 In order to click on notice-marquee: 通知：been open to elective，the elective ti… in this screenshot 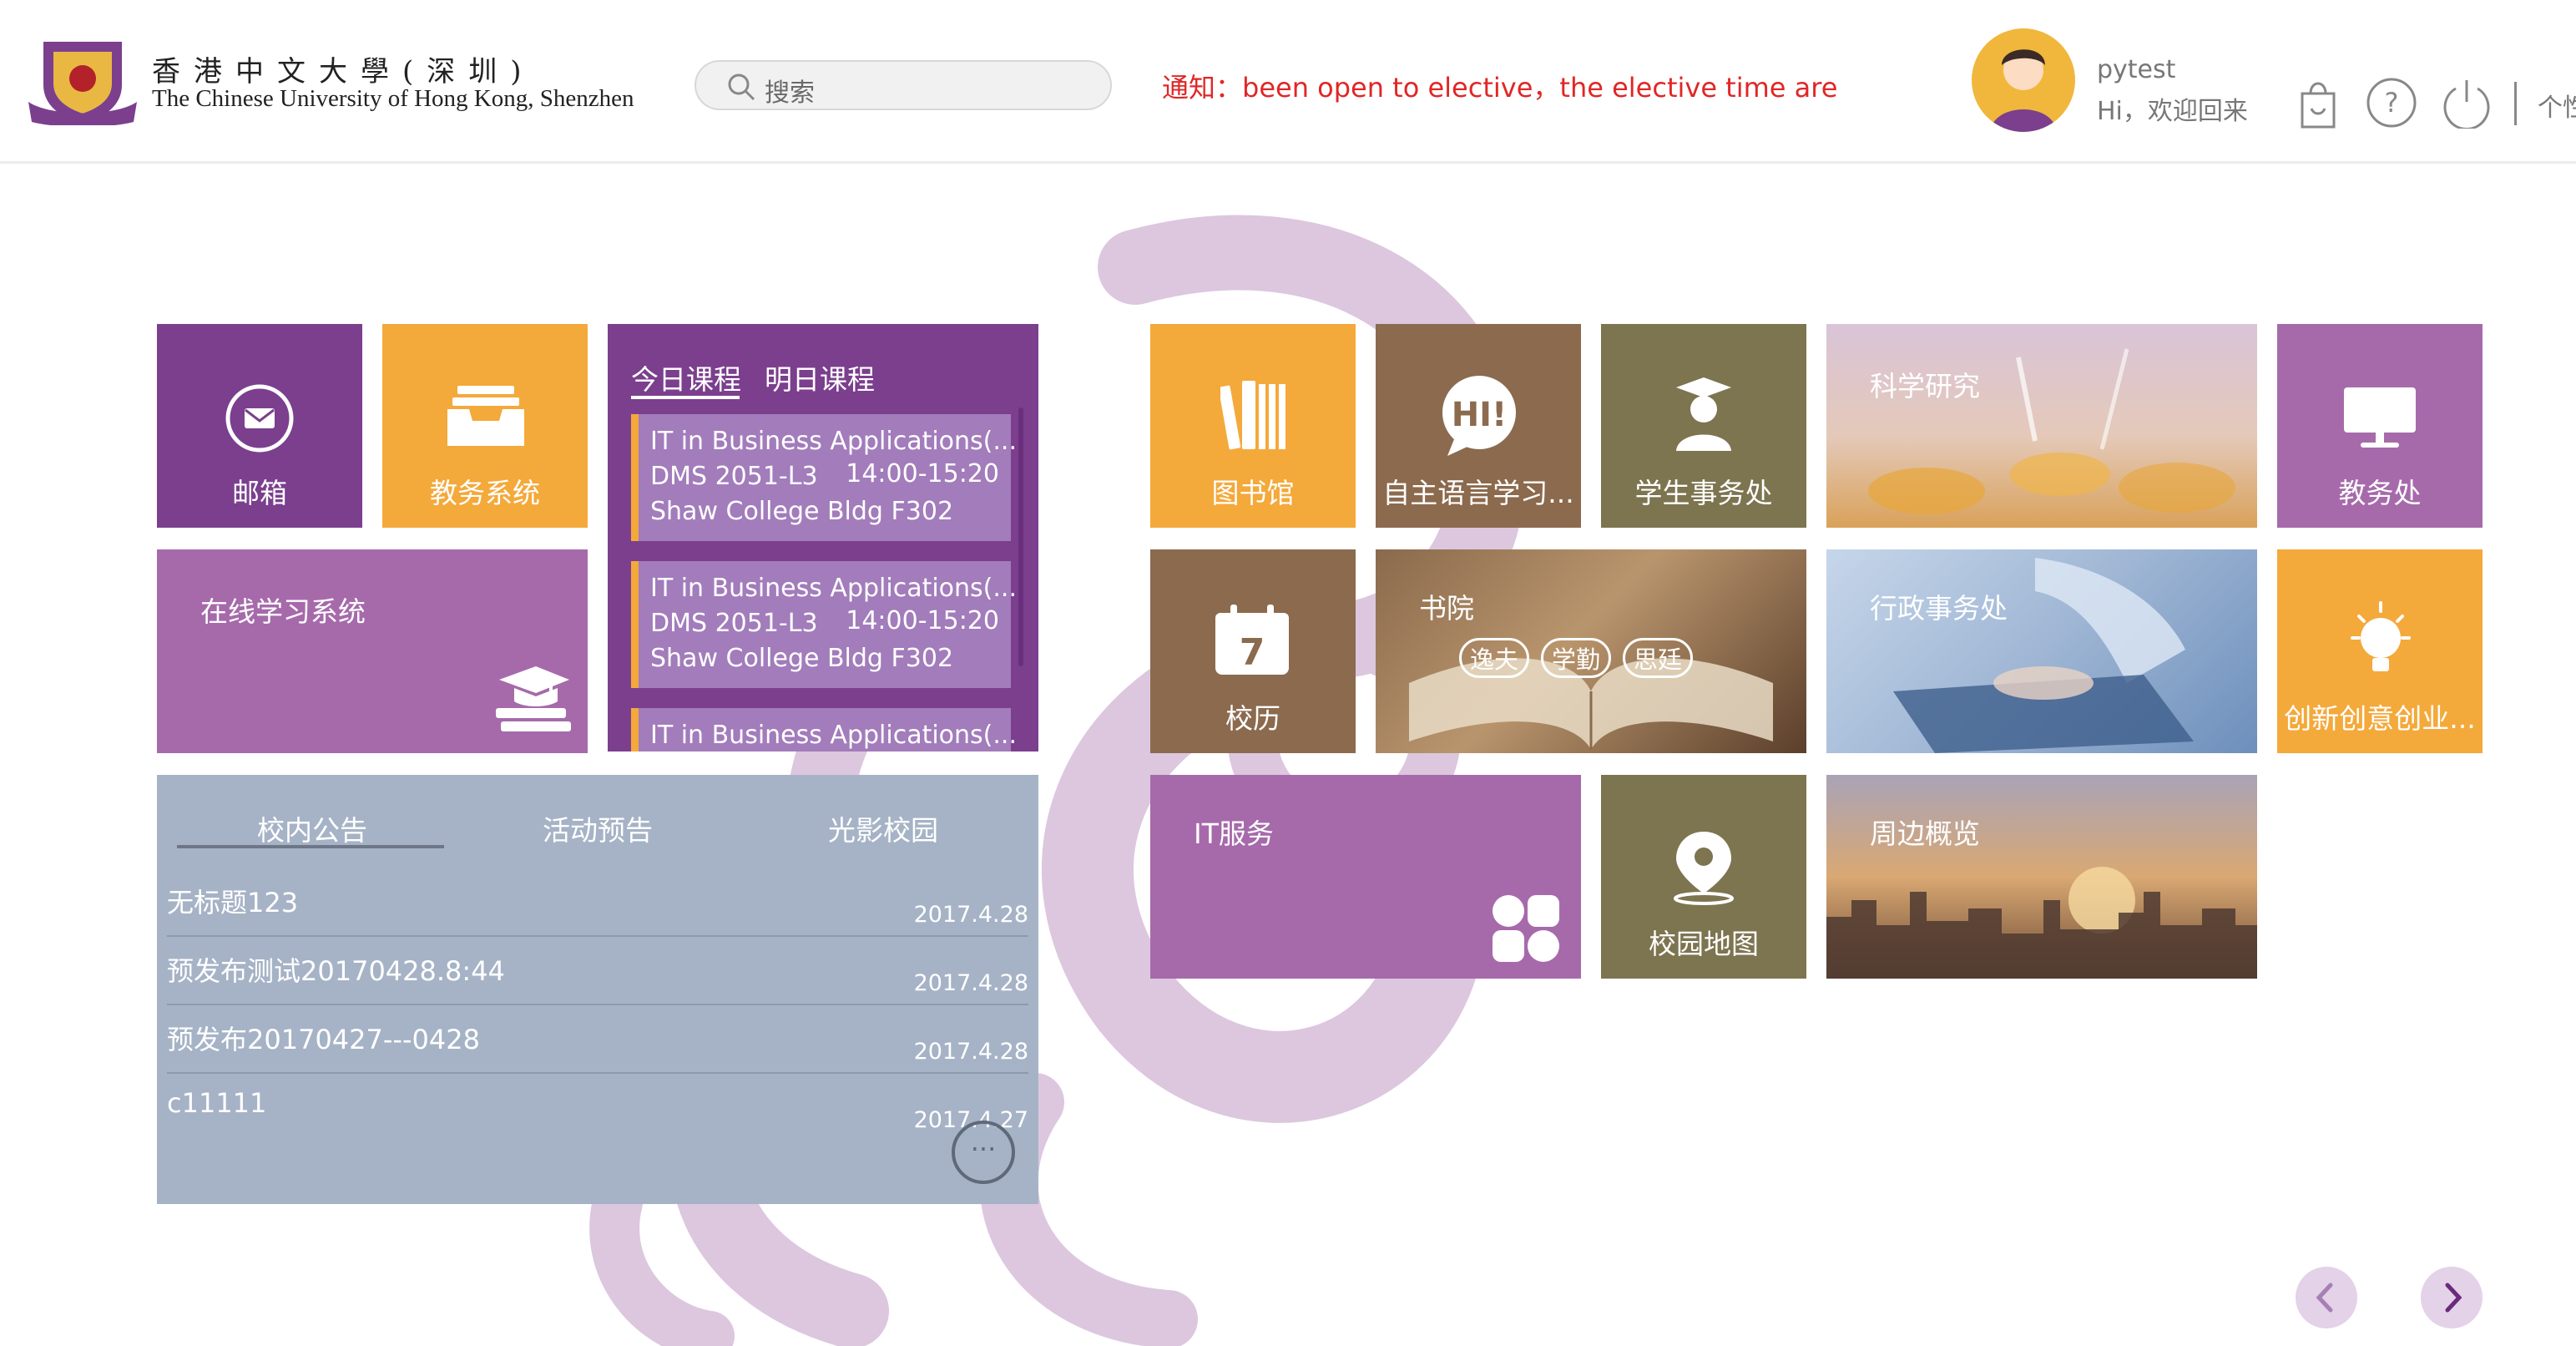, I will do `click(1499, 86)`.